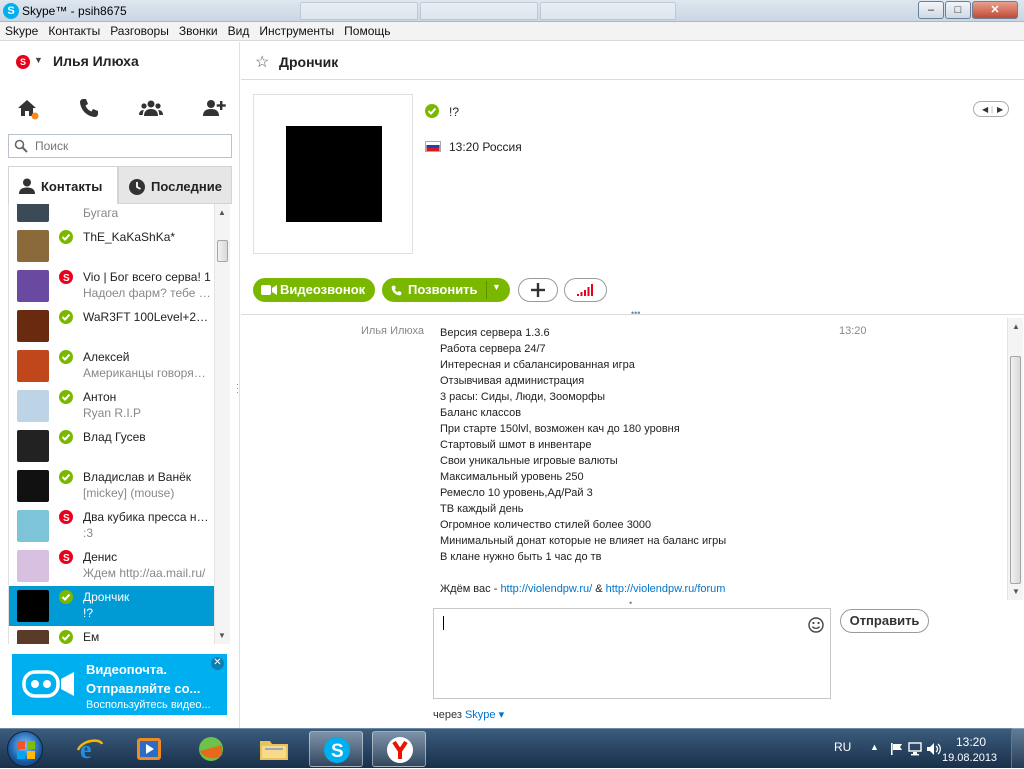 This screenshot has height=769, width=1024. I want to click on taskbar-yandex-browser, so click(399, 749).